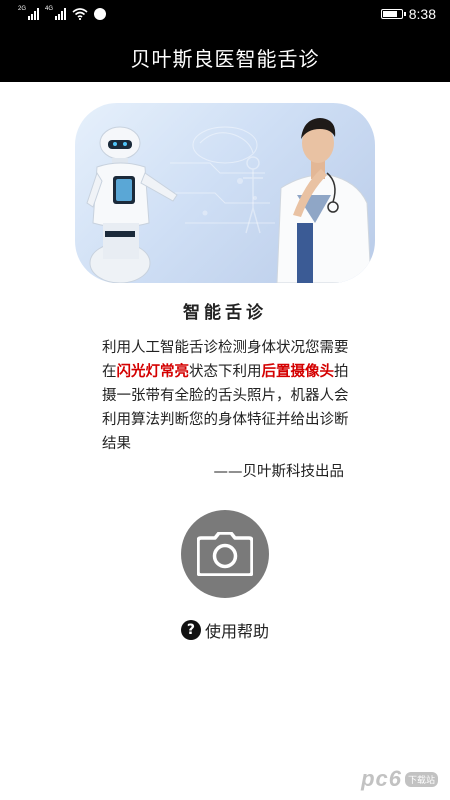 The width and height of the screenshot is (450, 800). Describe the element at coordinates (229, 200) in the screenshot. I see `robot-doctor-illustration` at that location.